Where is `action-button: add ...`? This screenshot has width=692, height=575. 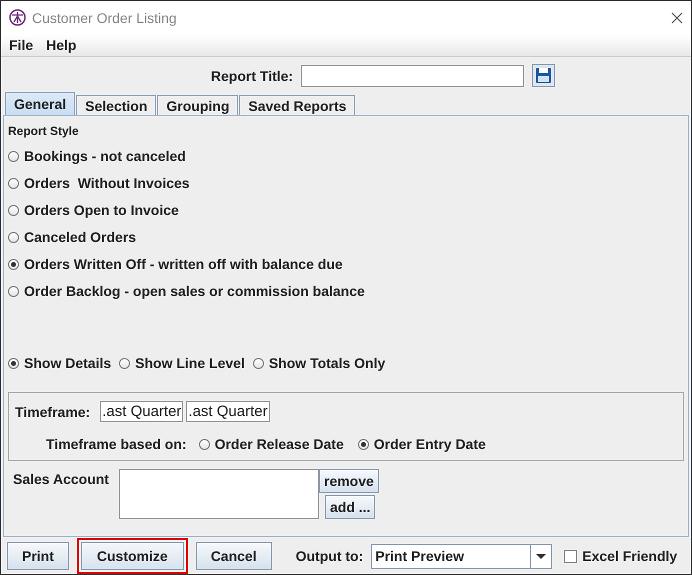
action-button: add ... is located at coordinates (350, 507).